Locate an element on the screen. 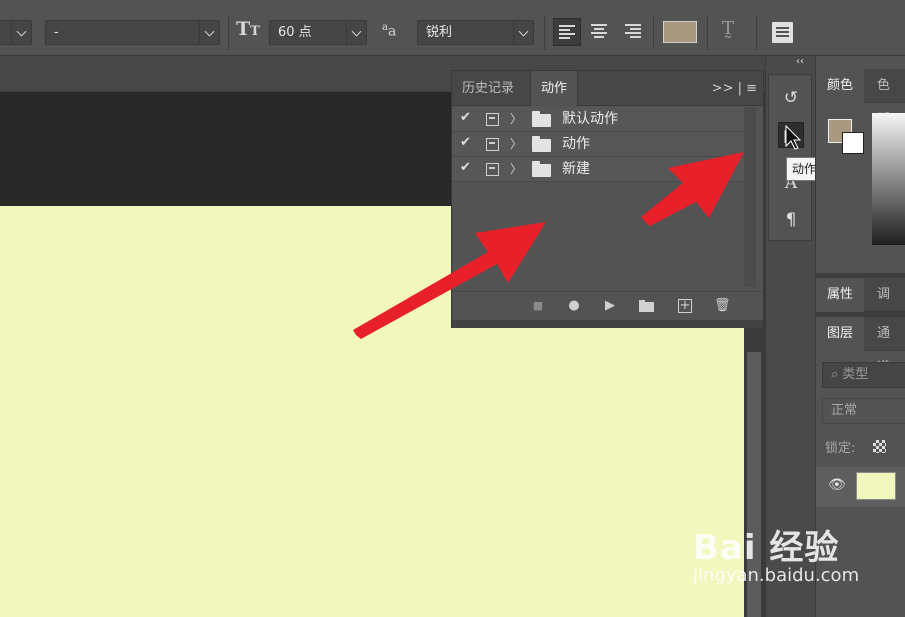  tab-adjustments: 调整 is located at coordinates (885, 307).